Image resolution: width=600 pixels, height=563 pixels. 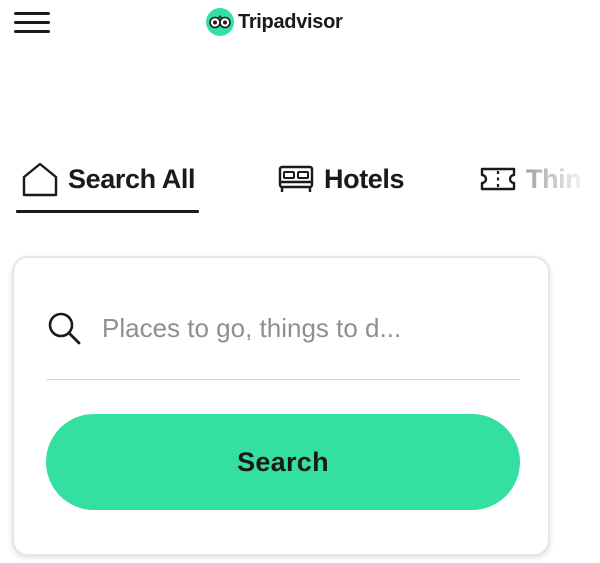 I want to click on tab-label: Hotels, so click(x=364, y=178).